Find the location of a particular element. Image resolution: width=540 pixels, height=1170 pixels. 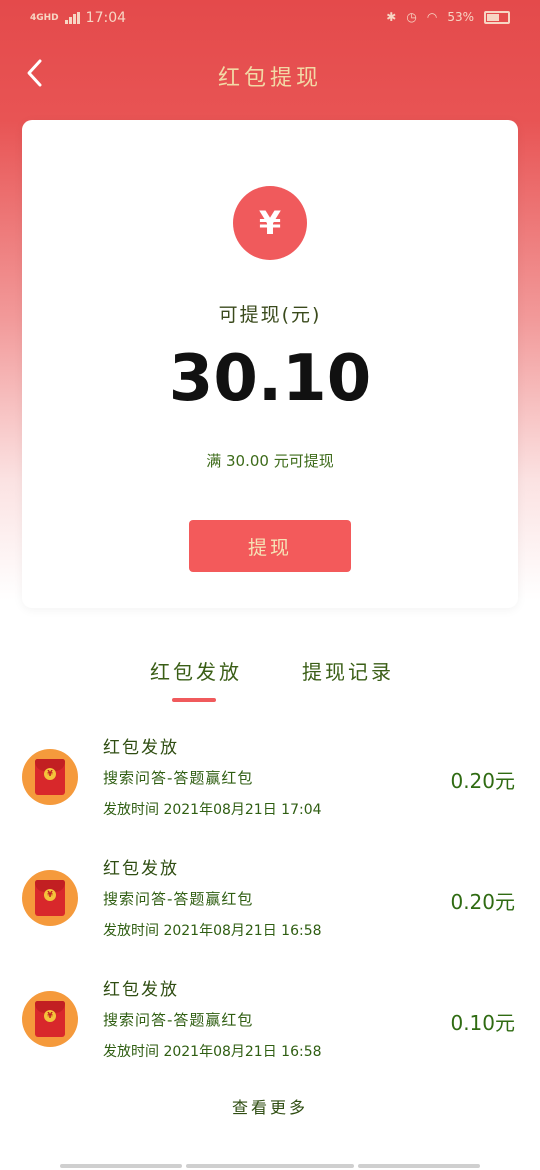

signal-icon is located at coordinates (72, 18).